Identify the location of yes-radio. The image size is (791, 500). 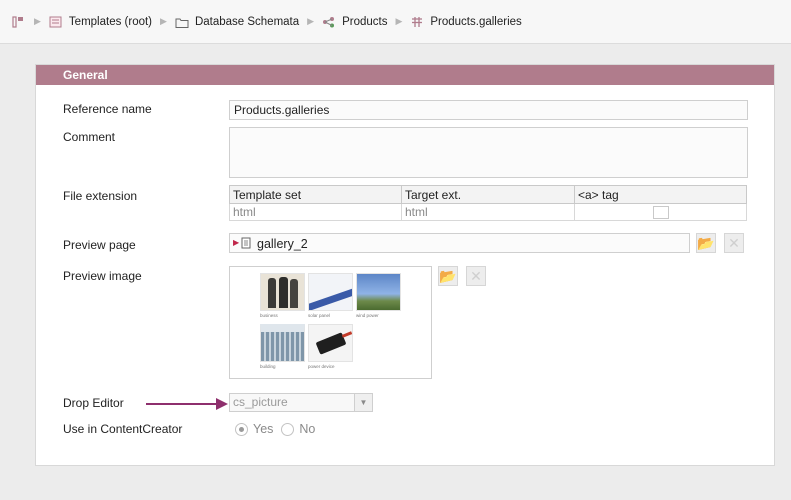
(241, 429).